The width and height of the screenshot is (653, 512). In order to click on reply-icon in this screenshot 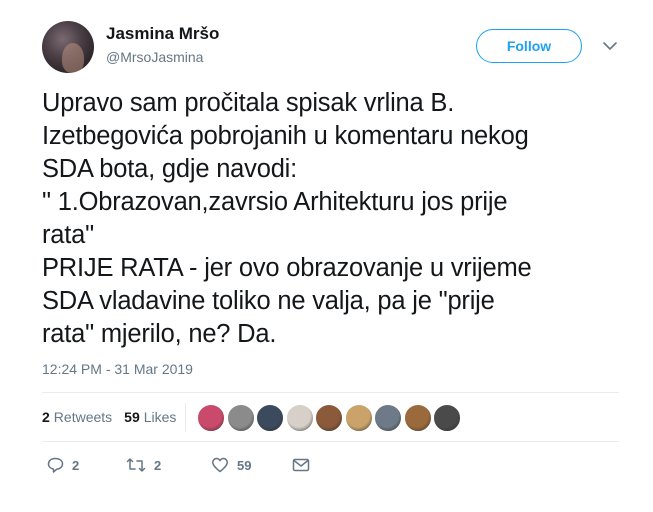, I will do `click(55, 465)`.